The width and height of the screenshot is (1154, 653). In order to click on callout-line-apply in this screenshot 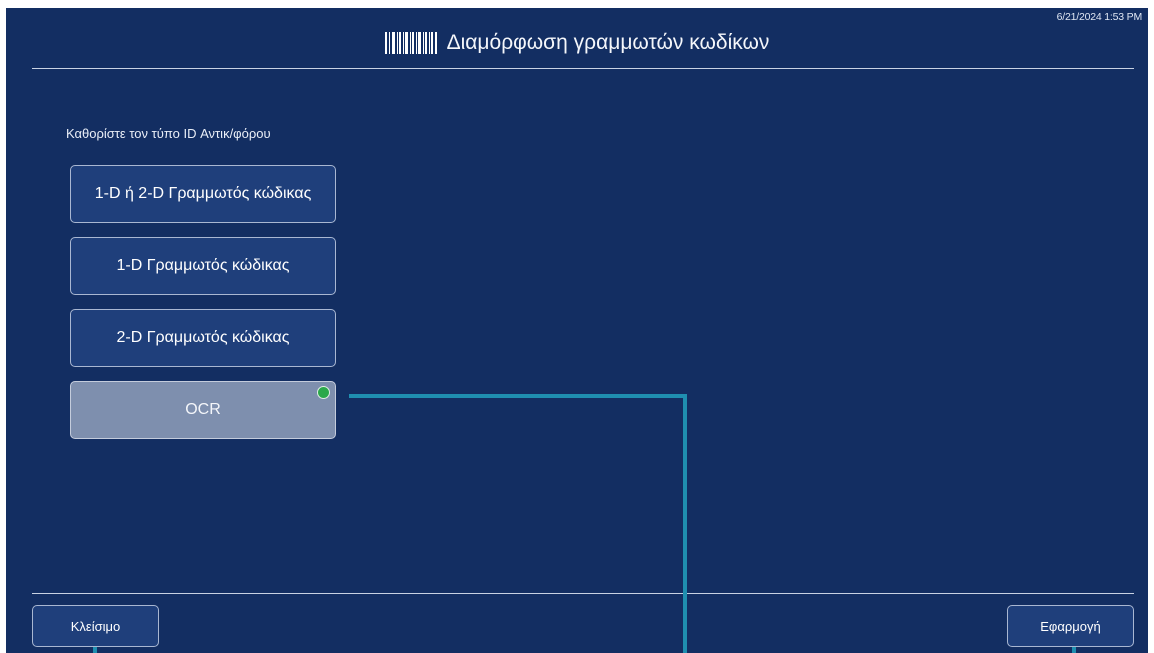, I will do `click(1074, 650)`.